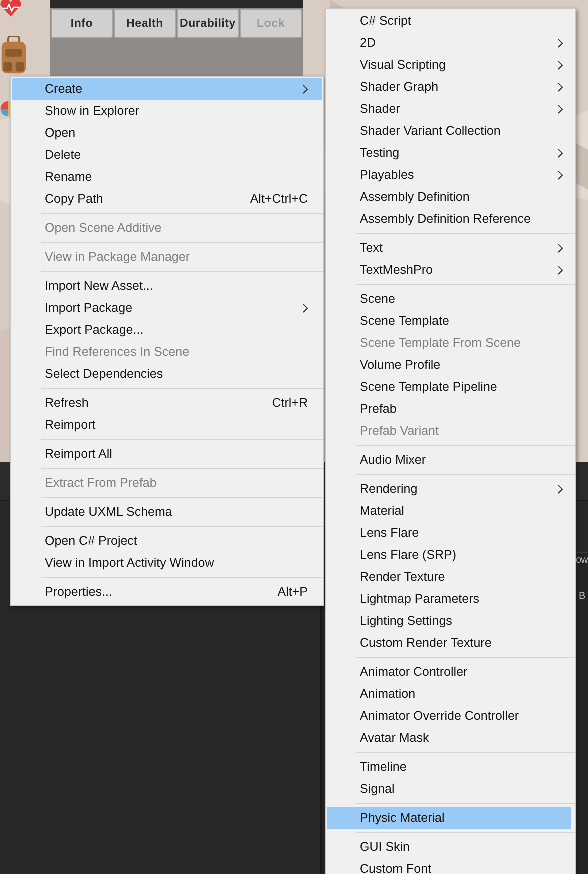 The height and width of the screenshot is (874, 588). What do you see at coordinates (449, 789) in the screenshot?
I see `menu-item: Signal` at bounding box center [449, 789].